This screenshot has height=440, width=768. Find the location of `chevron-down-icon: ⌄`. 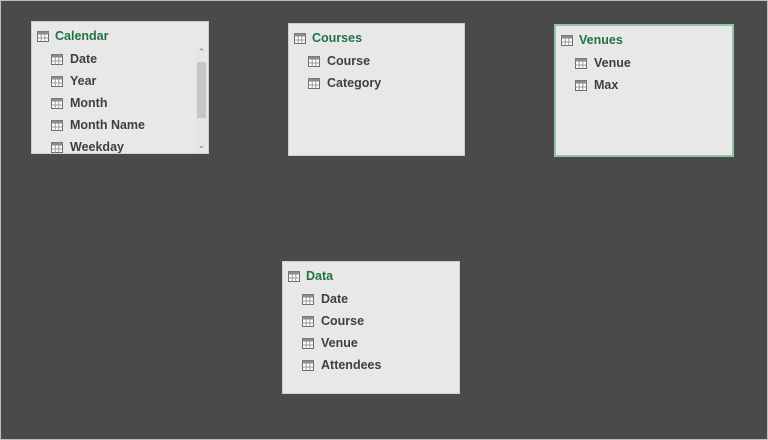

chevron-down-icon: ⌄ is located at coordinates (201, 146).